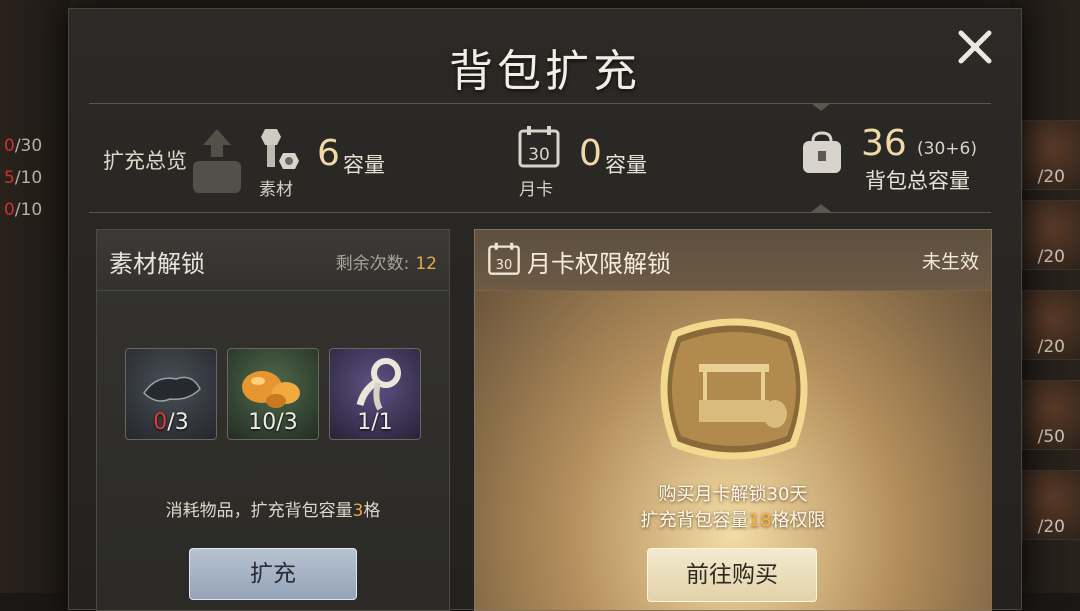  What do you see at coordinates (172, 389) in the screenshot?
I see `cloth-icon` at bounding box center [172, 389].